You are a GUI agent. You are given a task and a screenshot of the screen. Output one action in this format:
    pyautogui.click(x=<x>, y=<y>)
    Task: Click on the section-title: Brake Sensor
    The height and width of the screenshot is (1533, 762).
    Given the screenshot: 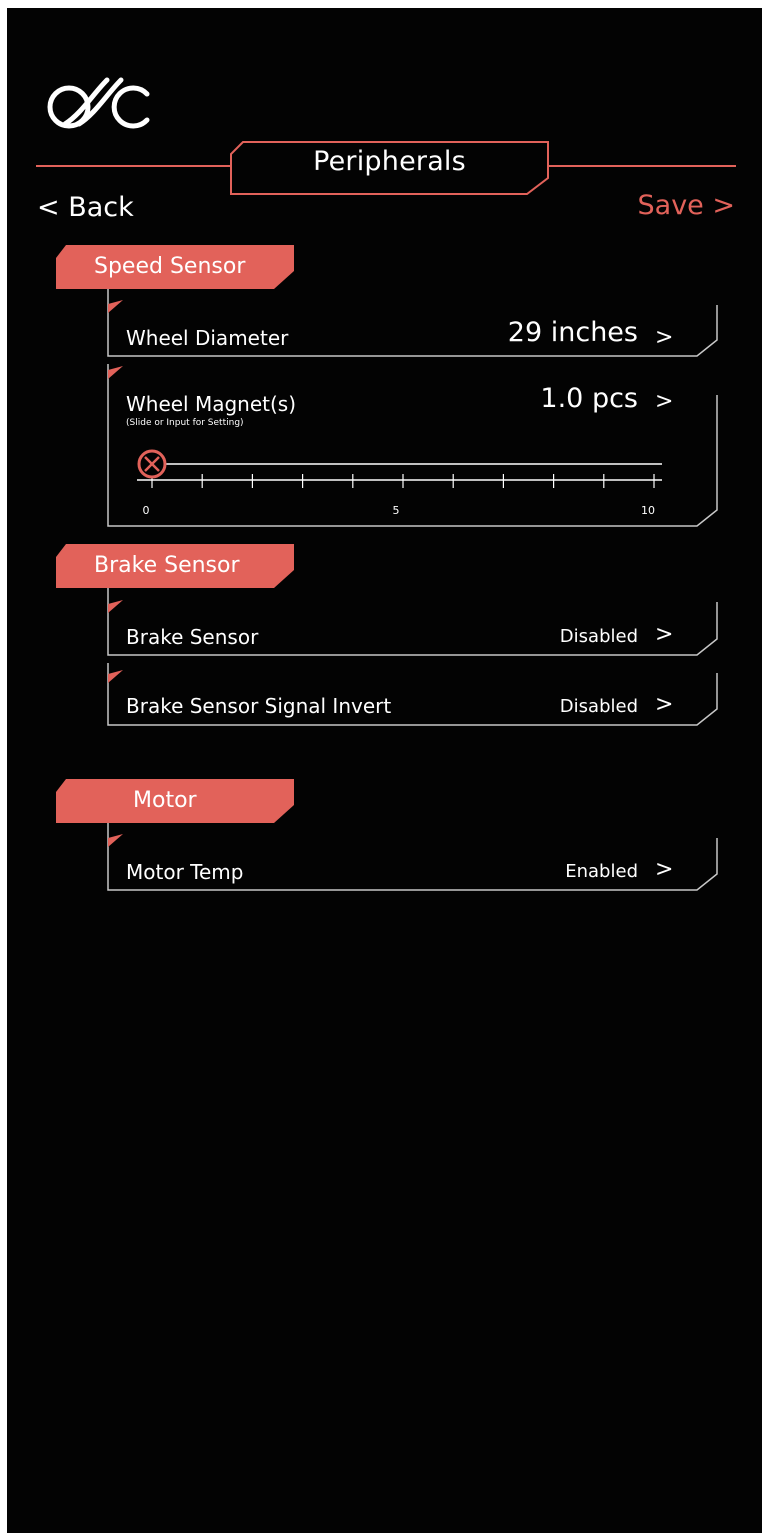 What is the action you would take?
    pyautogui.click(x=167, y=565)
    